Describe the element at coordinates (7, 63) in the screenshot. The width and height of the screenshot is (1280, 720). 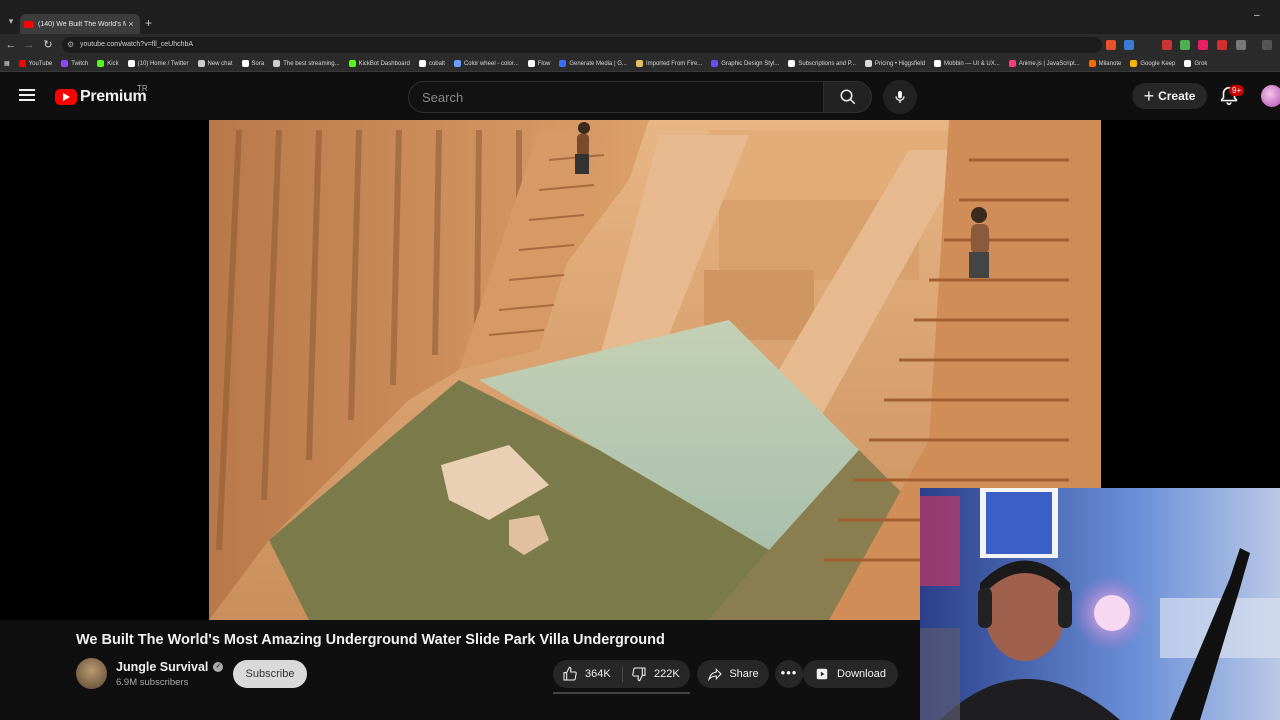
I see `apps-grid-icon: ▦` at that location.